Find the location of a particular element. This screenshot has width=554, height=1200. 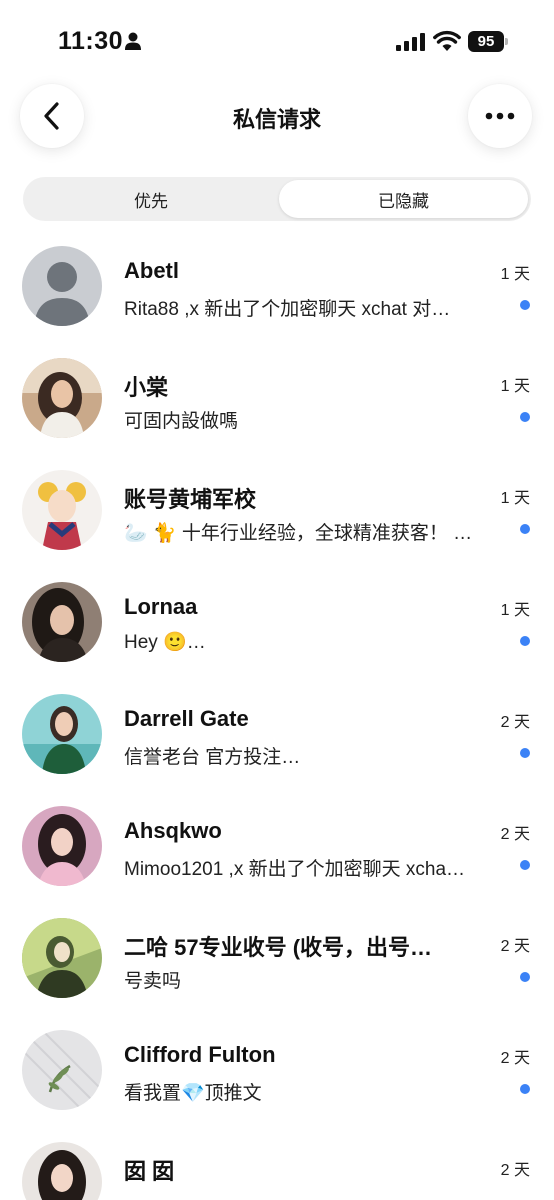

conversation-name: Clifford Fulton is located at coordinates (200, 1054).